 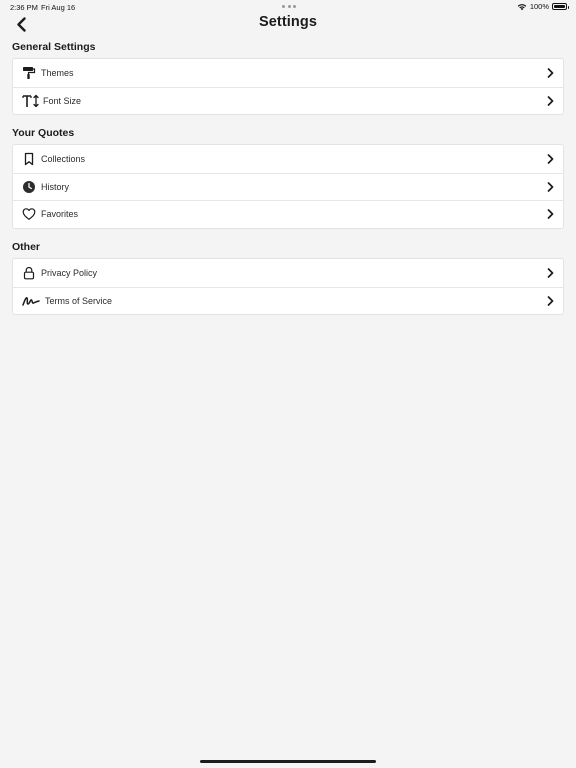 What do you see at coordinates (54, 47) in the screenshot?
I see `section-header-general-settings: General Settings` at bounding box center [54, 47].